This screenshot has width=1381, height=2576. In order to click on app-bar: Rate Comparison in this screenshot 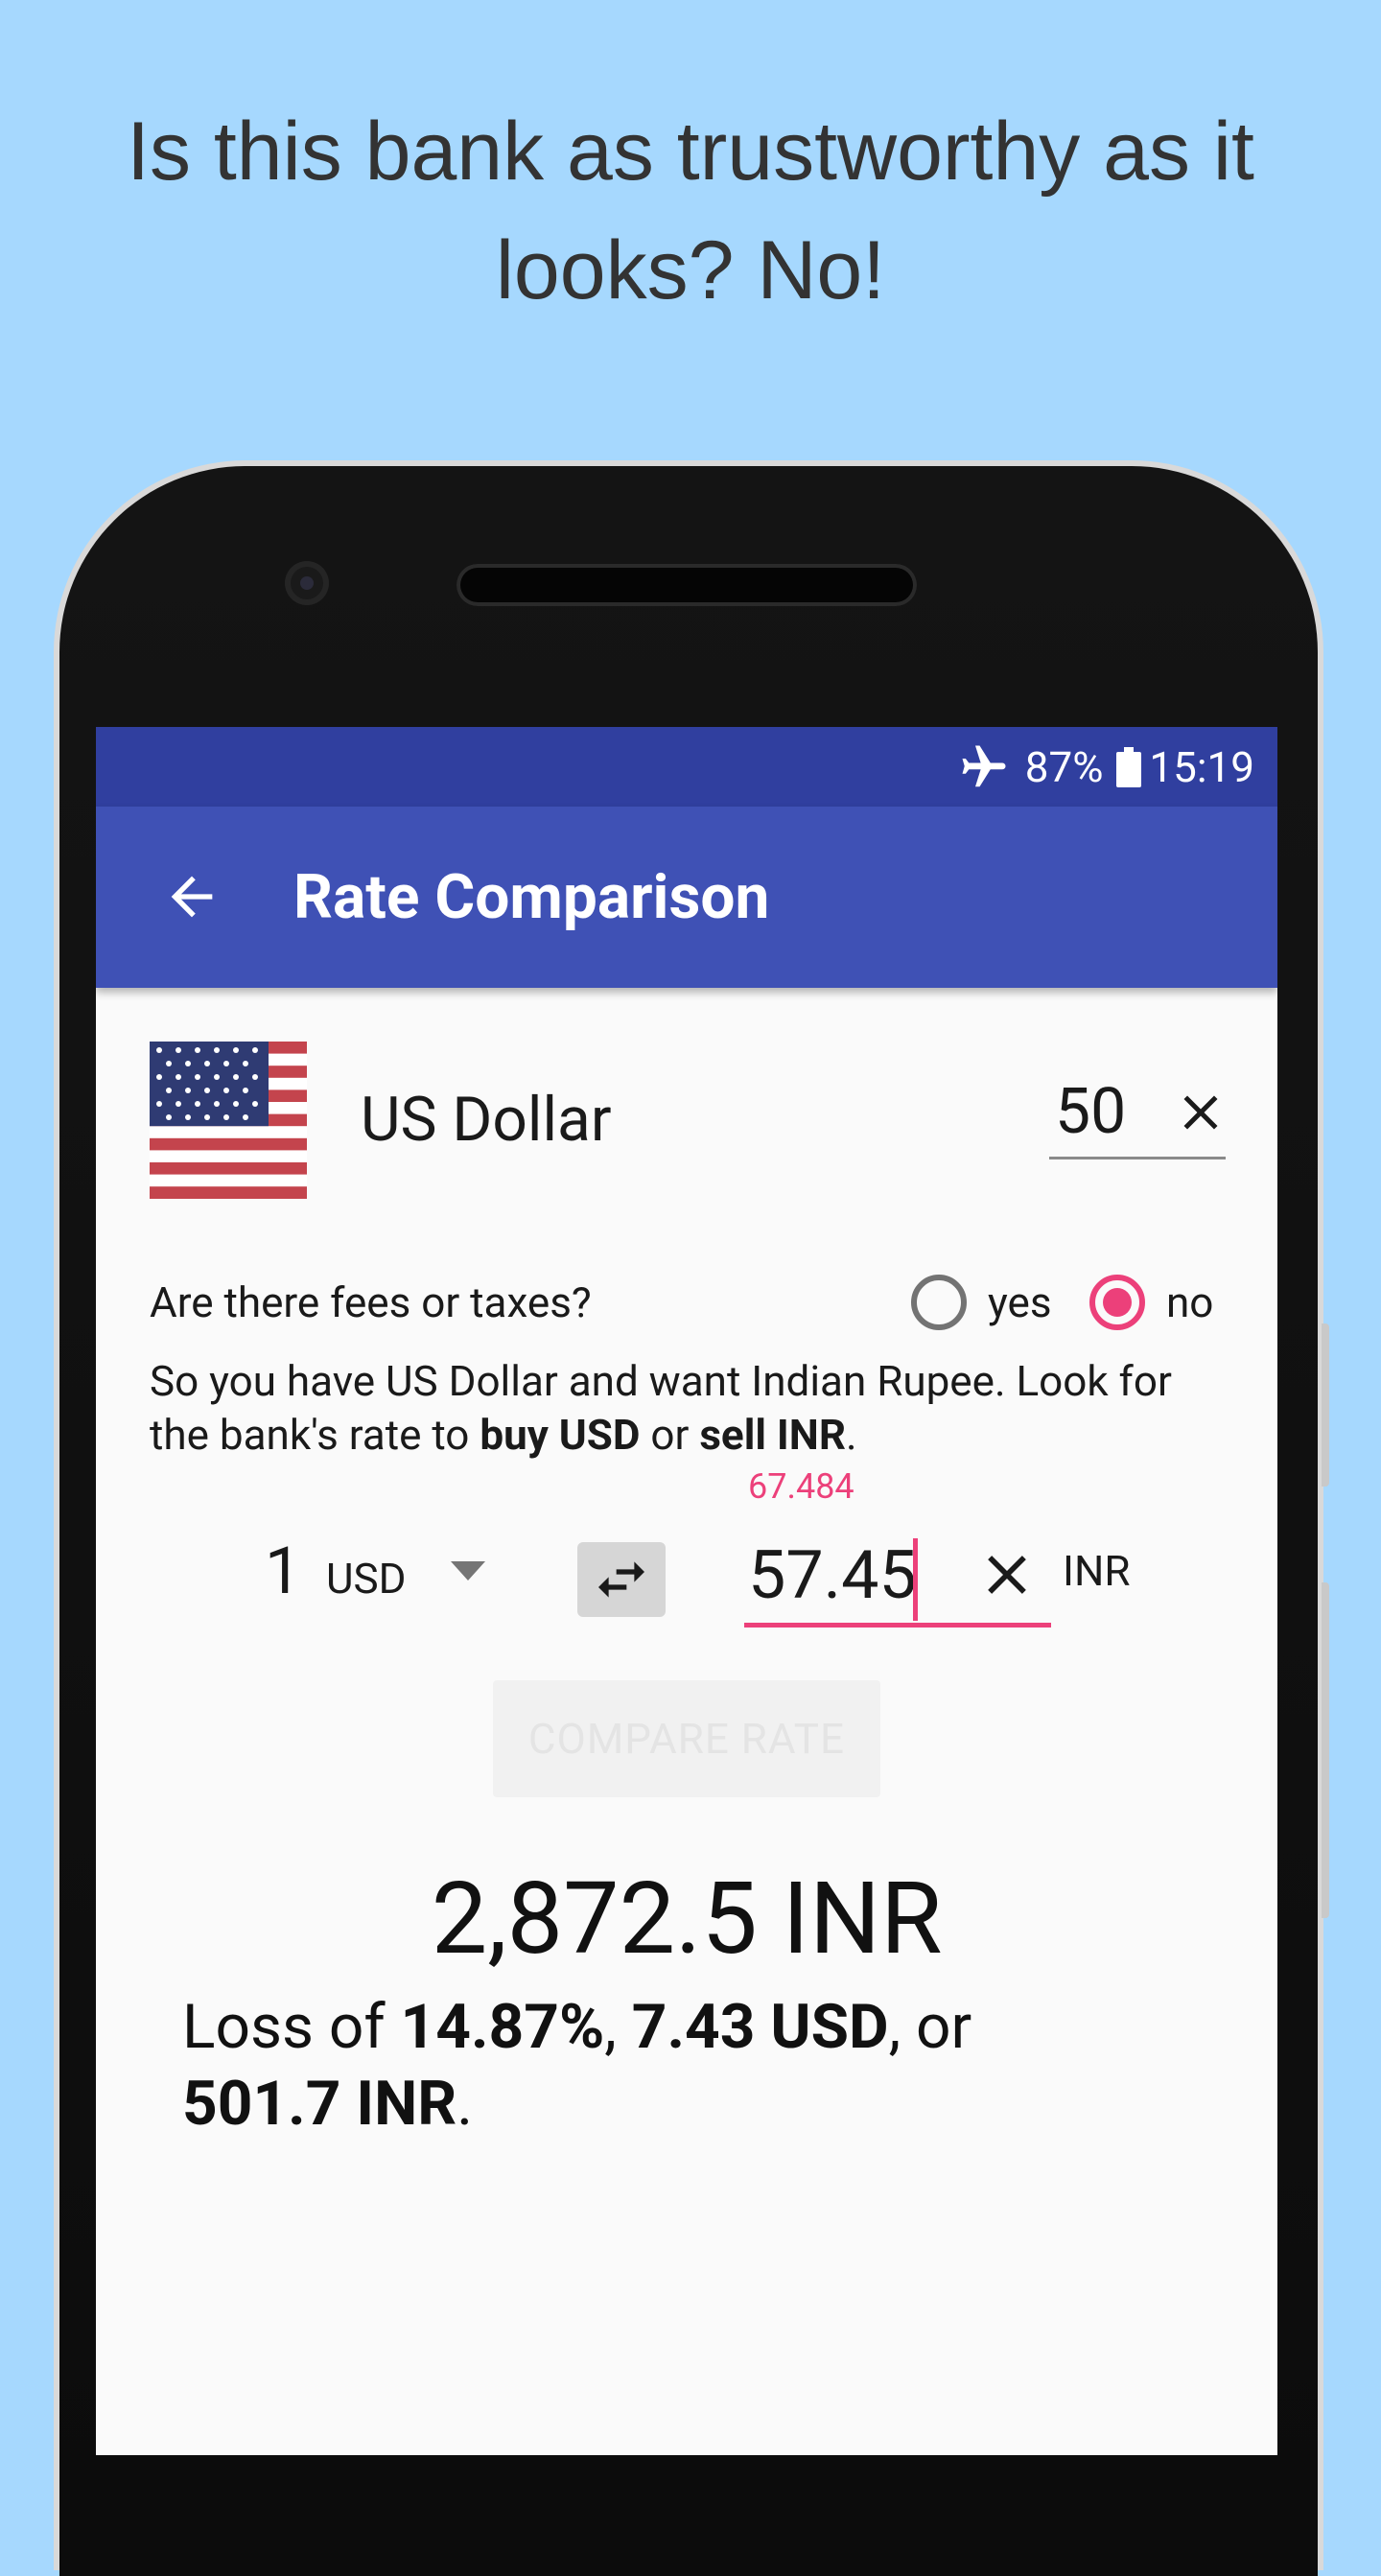, I will do `click(686, 897)`.